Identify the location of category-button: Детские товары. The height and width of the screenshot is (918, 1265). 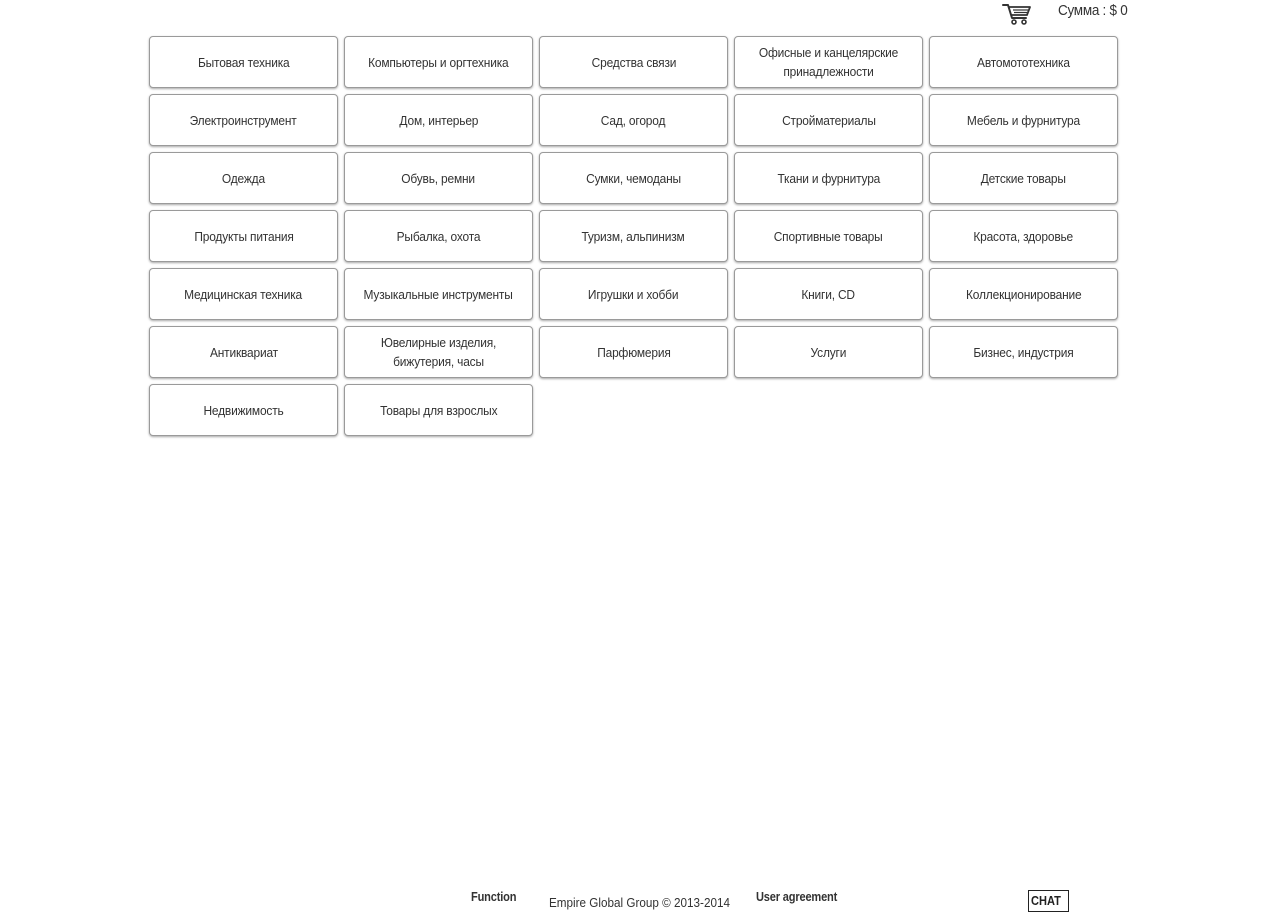
(1023, 178).